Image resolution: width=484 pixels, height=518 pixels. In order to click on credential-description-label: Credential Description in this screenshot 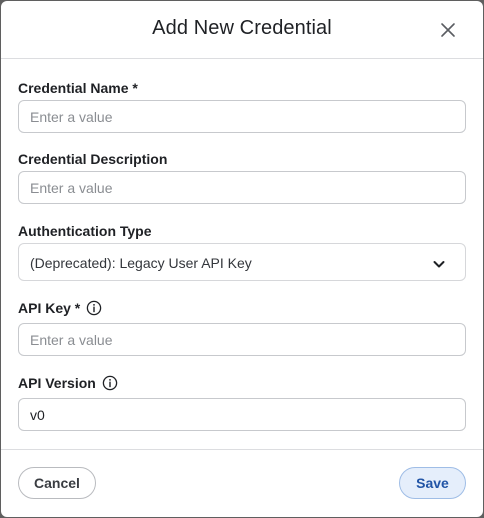, I will do `click(92, 159)`.